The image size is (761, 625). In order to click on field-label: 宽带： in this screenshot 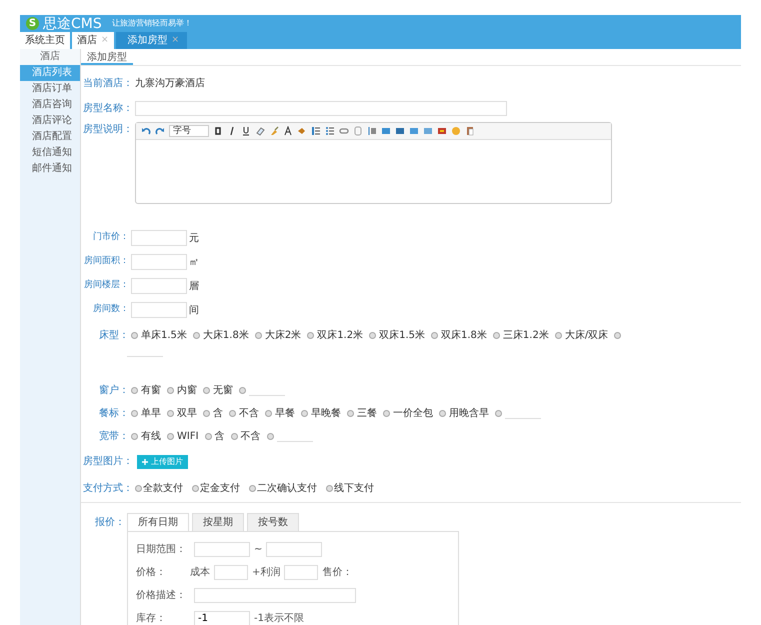, I will do `click(113, 437)`.